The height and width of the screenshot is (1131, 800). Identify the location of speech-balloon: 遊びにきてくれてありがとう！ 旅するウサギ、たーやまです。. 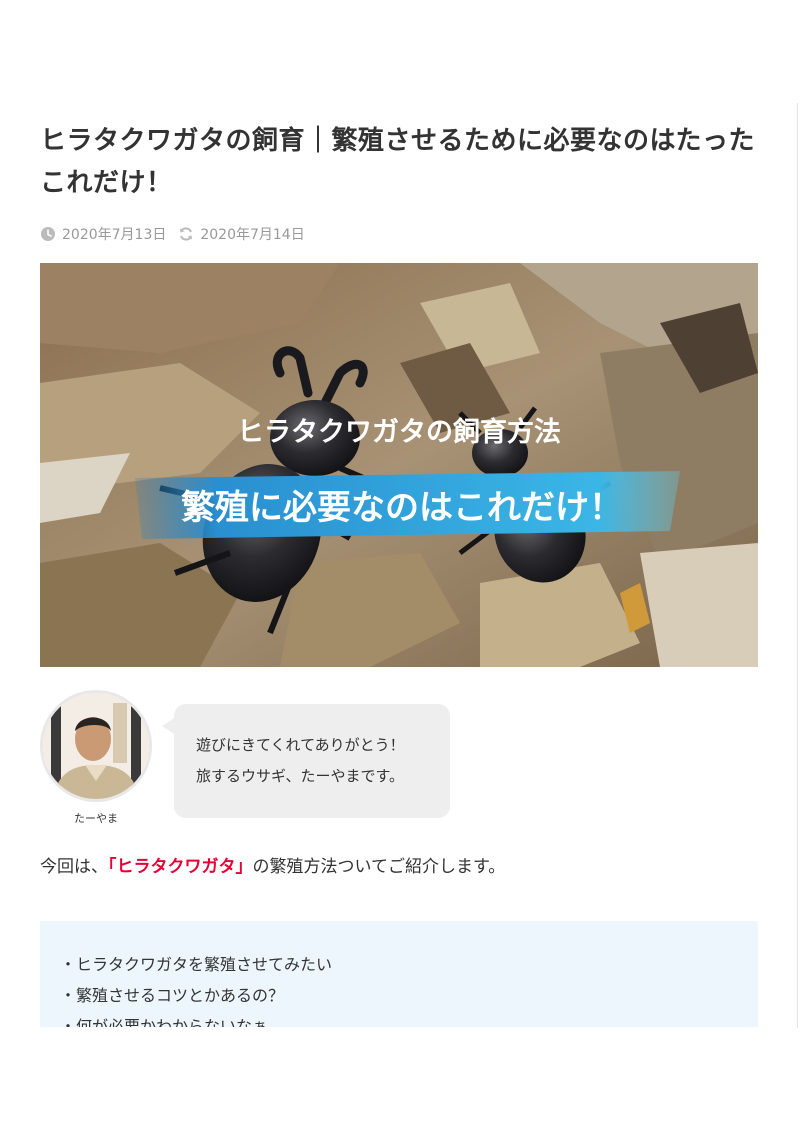
(306, 761).